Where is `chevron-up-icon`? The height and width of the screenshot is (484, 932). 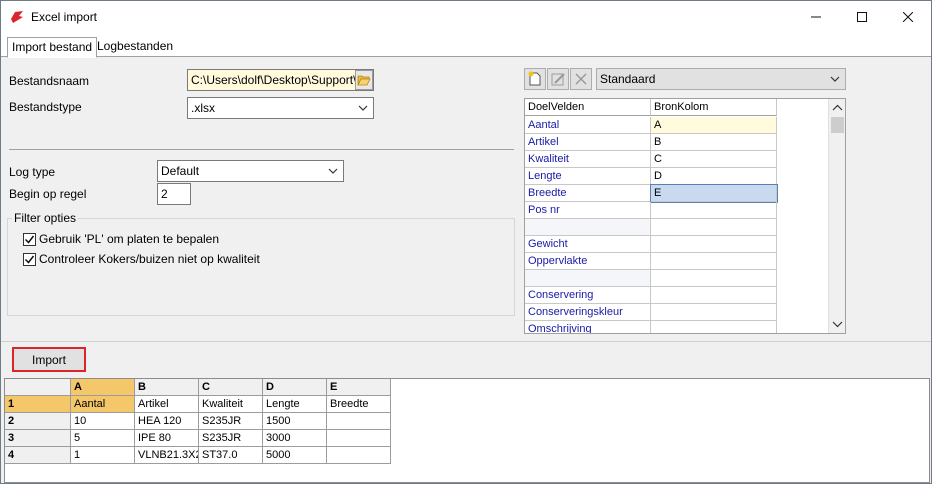 chevron-up-icon is located at coordinates (837, 108).